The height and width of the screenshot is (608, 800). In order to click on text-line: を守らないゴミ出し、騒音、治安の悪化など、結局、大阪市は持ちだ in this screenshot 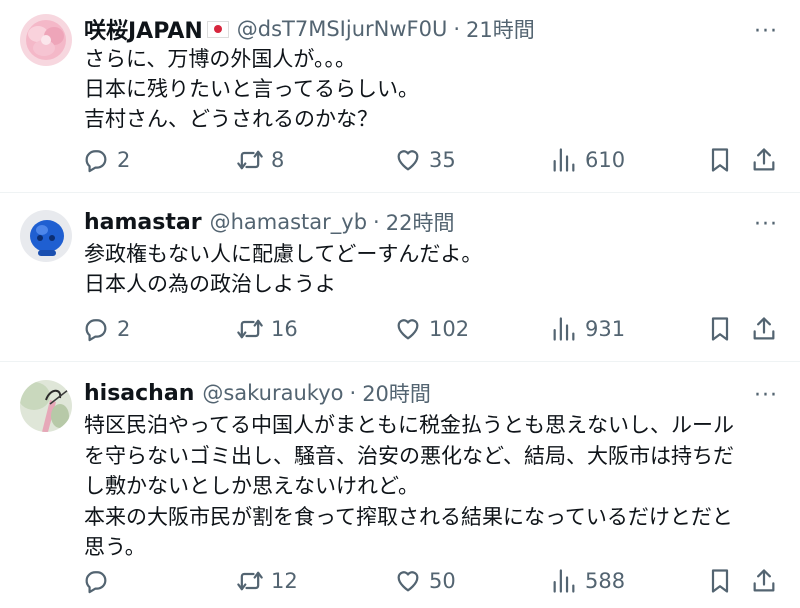, I will do `click(409, 455)`.